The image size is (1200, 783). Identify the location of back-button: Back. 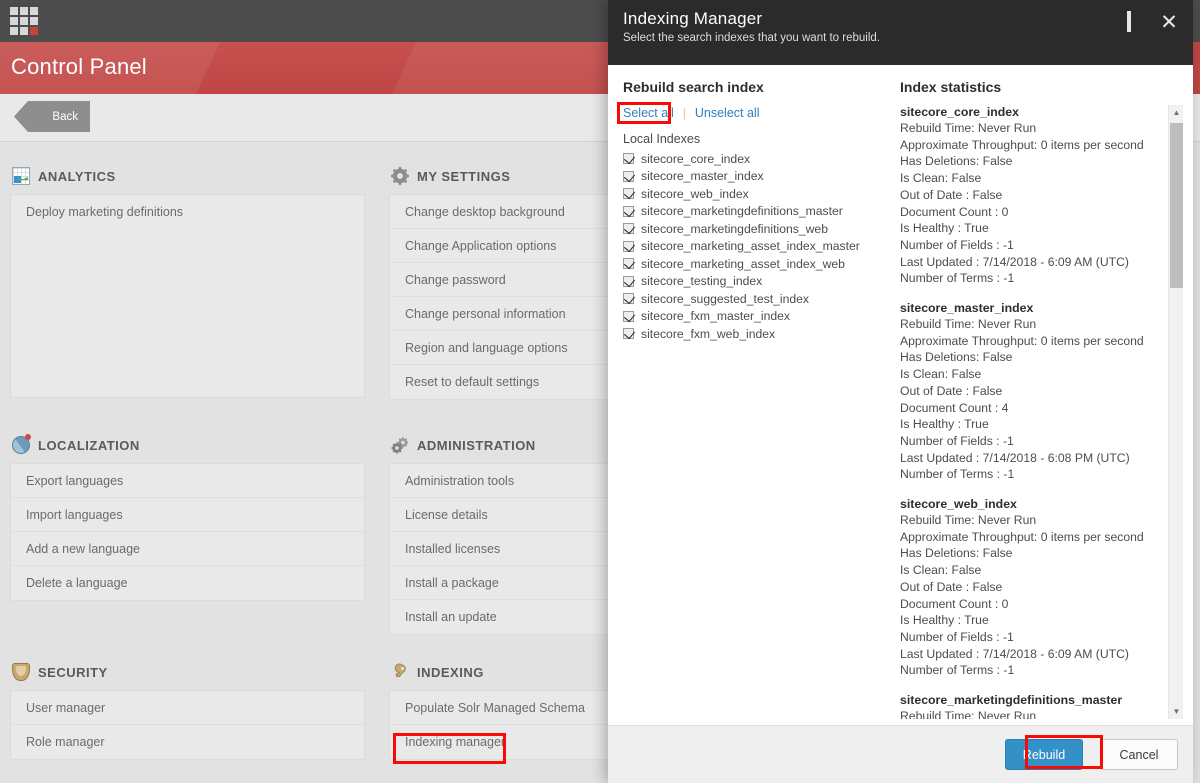
(52, 116).